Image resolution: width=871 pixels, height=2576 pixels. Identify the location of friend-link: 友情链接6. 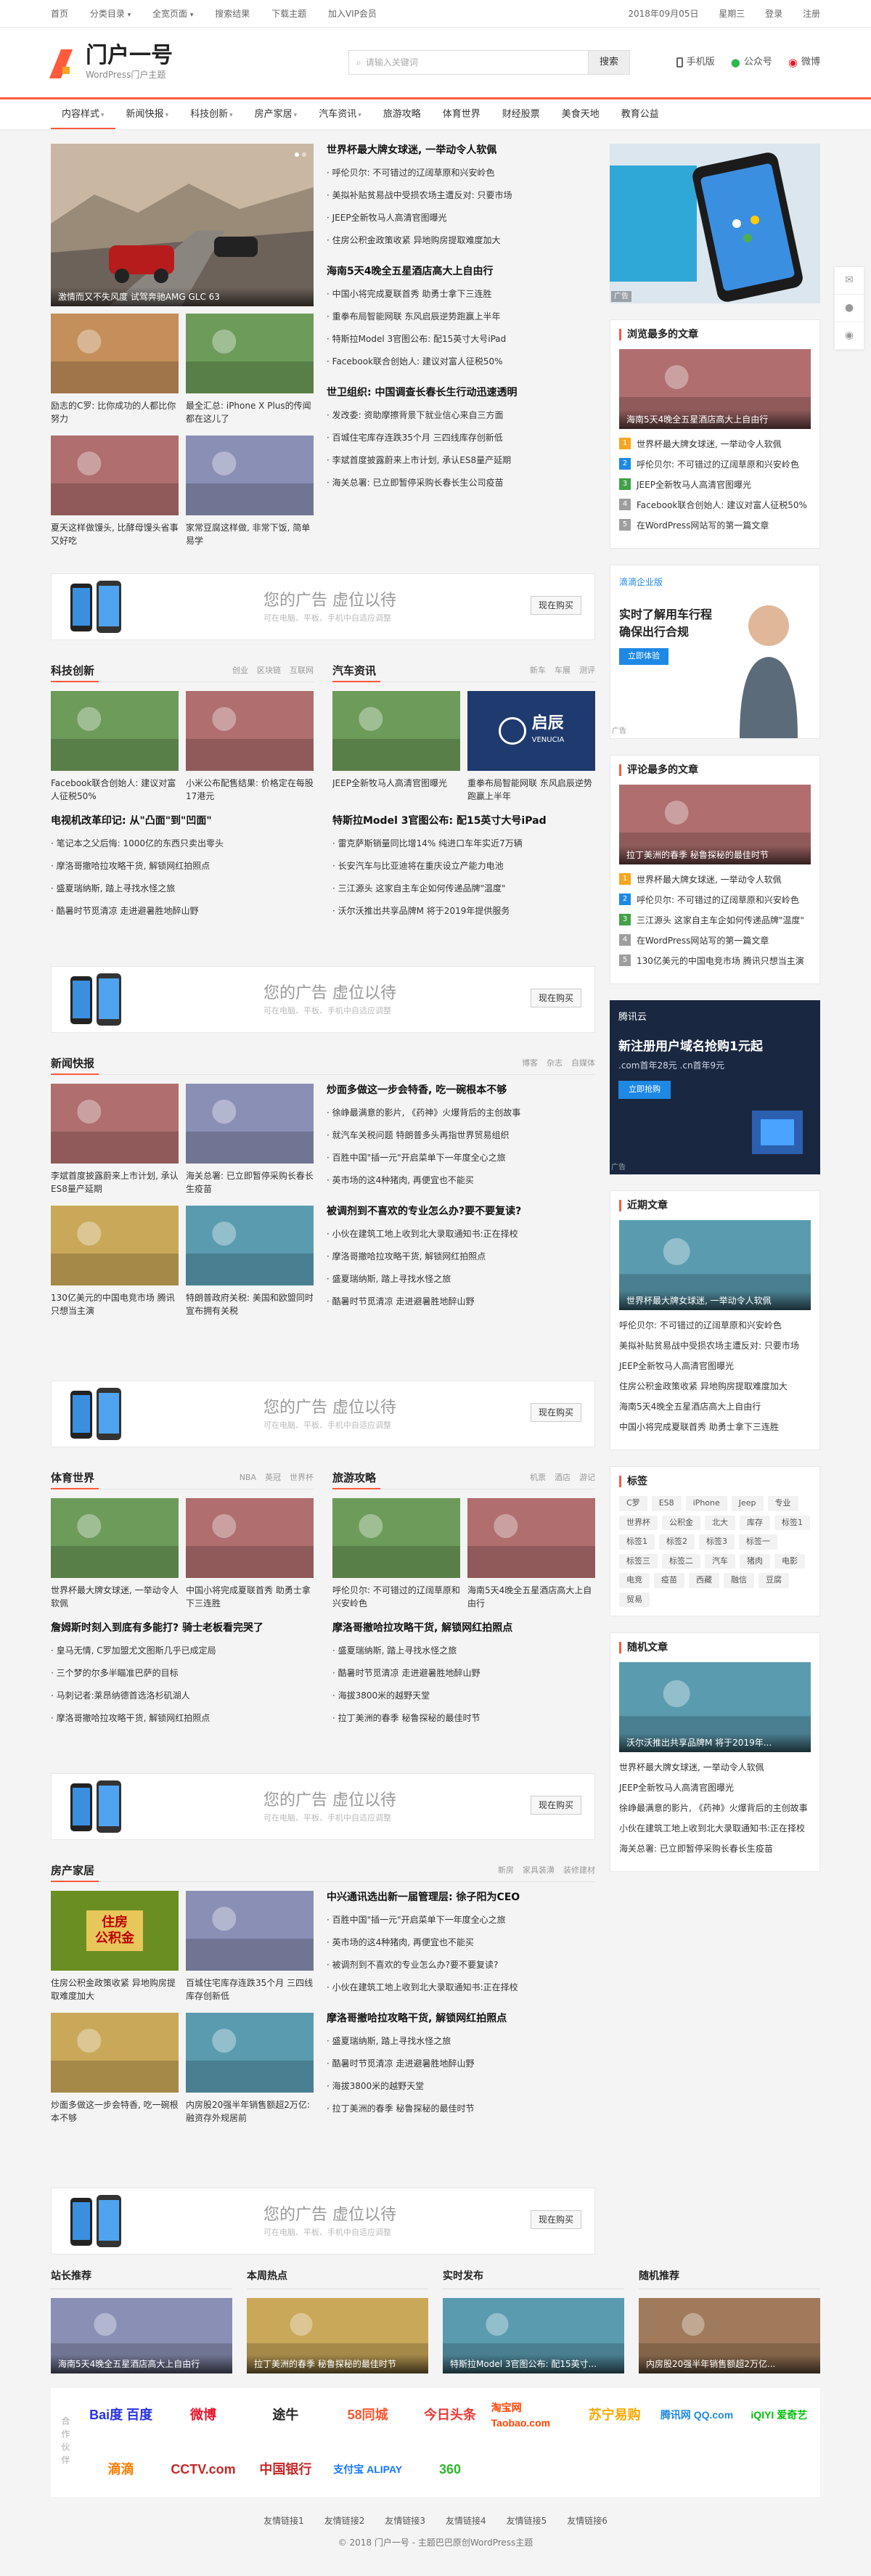
(587, 2521).